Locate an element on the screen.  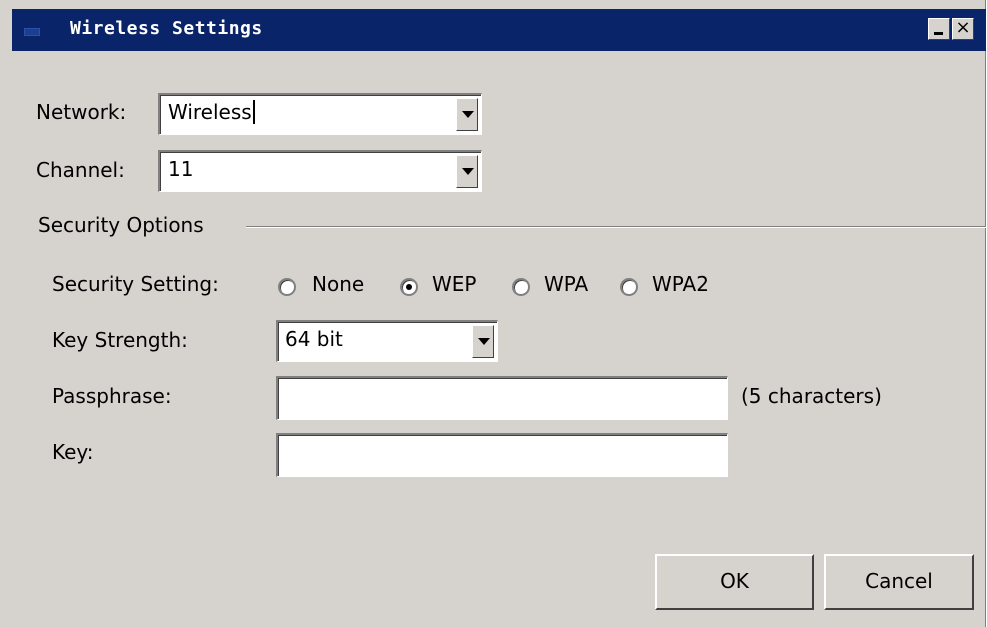
close-button: × is located at coordinates (963, 28).